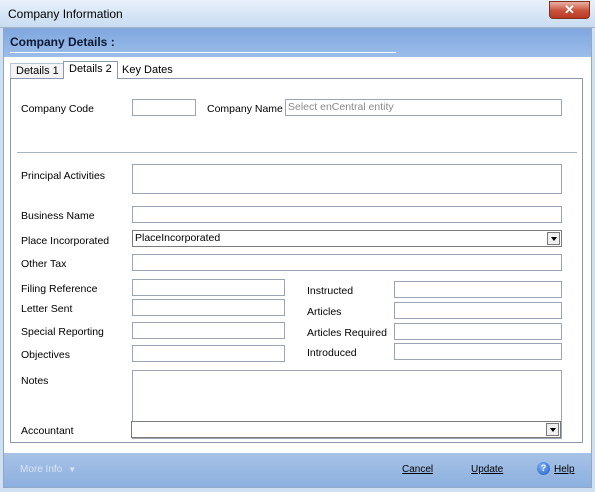 Image resolution: width=595 pixels, height=492 pixels. Describe the element at coordinates (57, 109) in the screenshot. I see `company-code-label: Company Code` at that location.